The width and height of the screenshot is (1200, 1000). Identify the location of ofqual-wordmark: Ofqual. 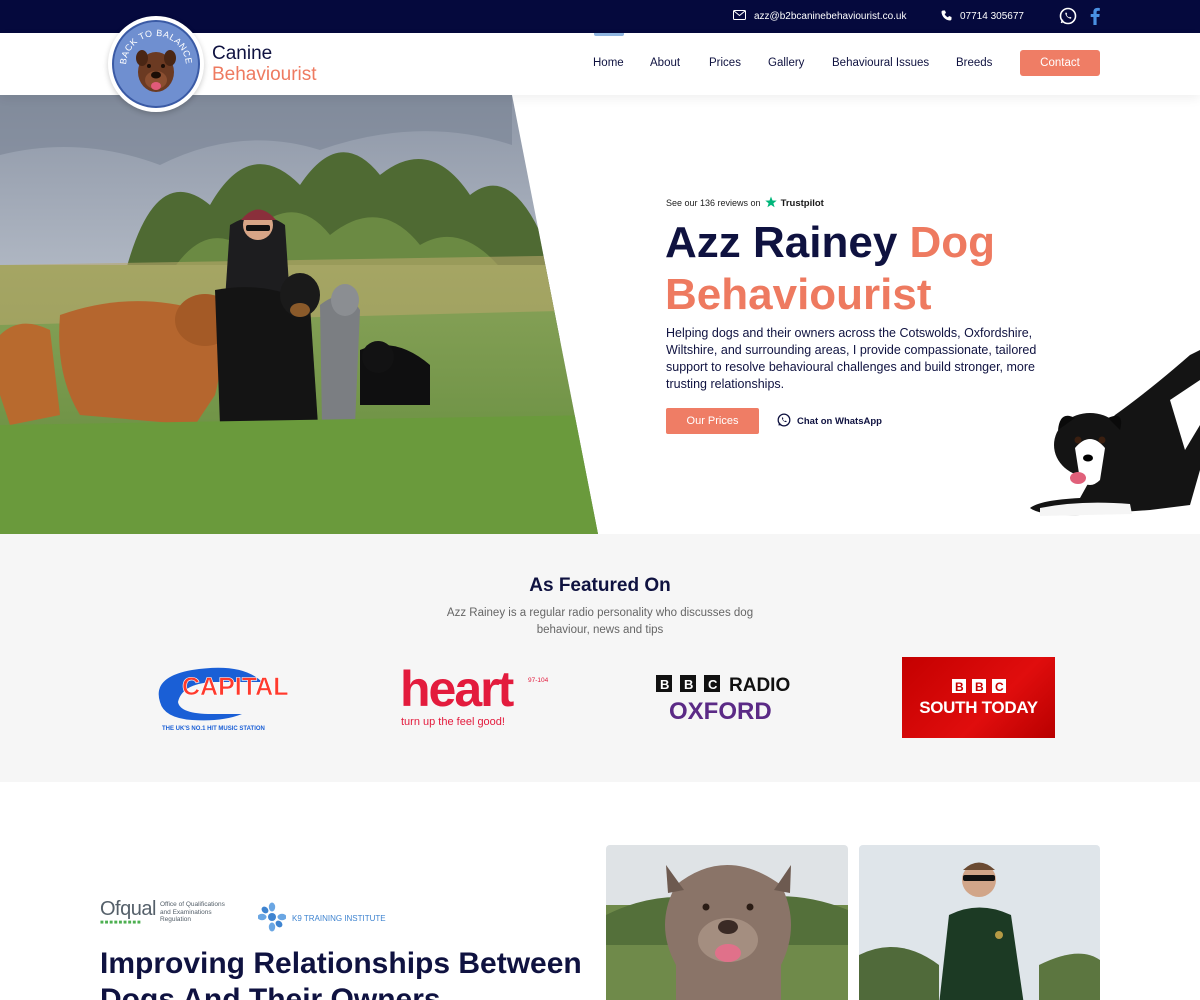
(128, 909).